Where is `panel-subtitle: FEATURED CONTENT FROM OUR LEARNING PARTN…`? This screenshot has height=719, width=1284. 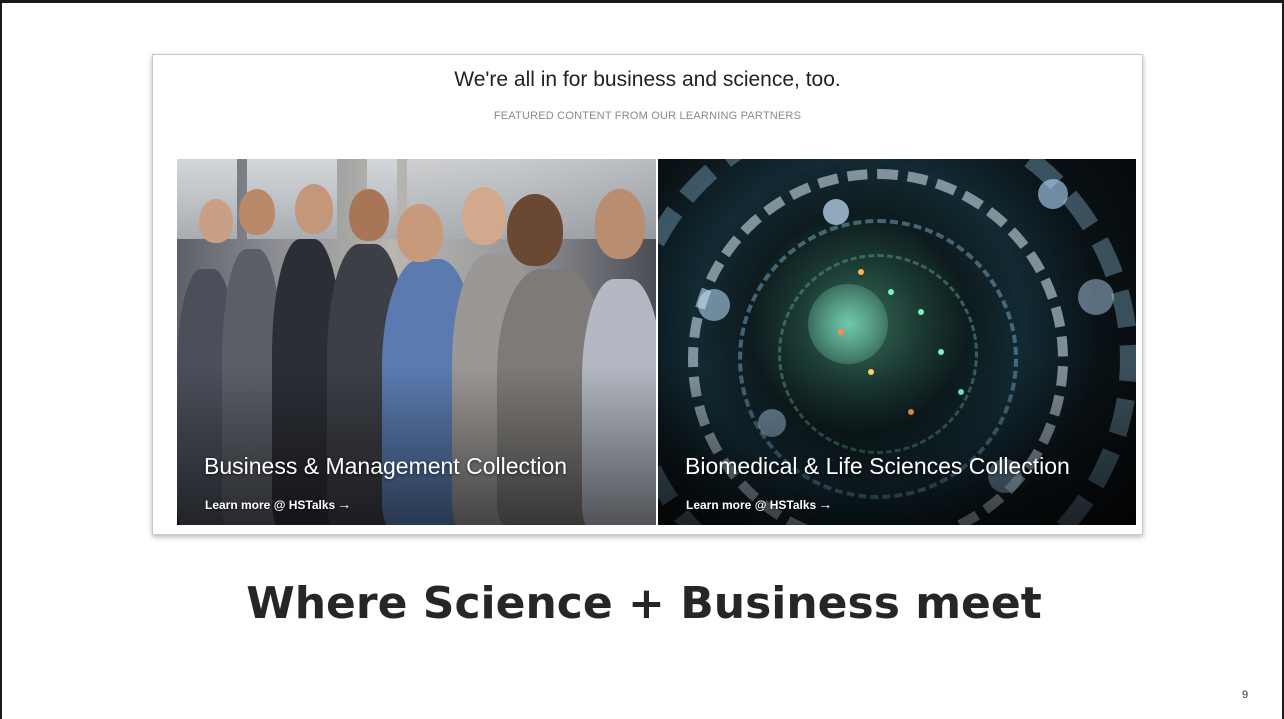
panel-subtitle: FEATURED CONTENT FROM OUR LEARNING PARTN… is located at coordinates (647, 116).